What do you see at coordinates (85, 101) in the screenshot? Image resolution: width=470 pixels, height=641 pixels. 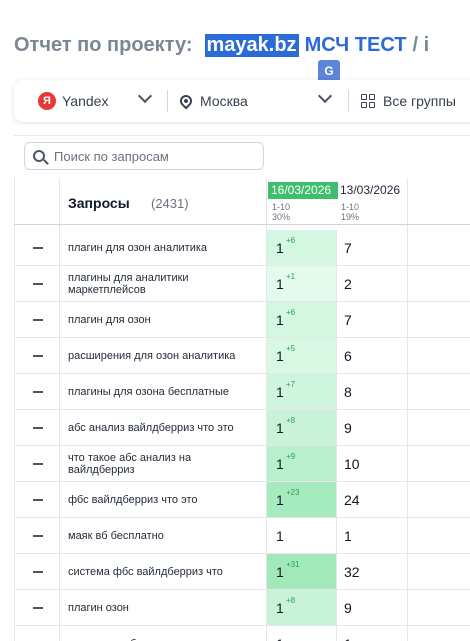 I see `engine-select-label: Yandex` at bounding box center [85, 101].